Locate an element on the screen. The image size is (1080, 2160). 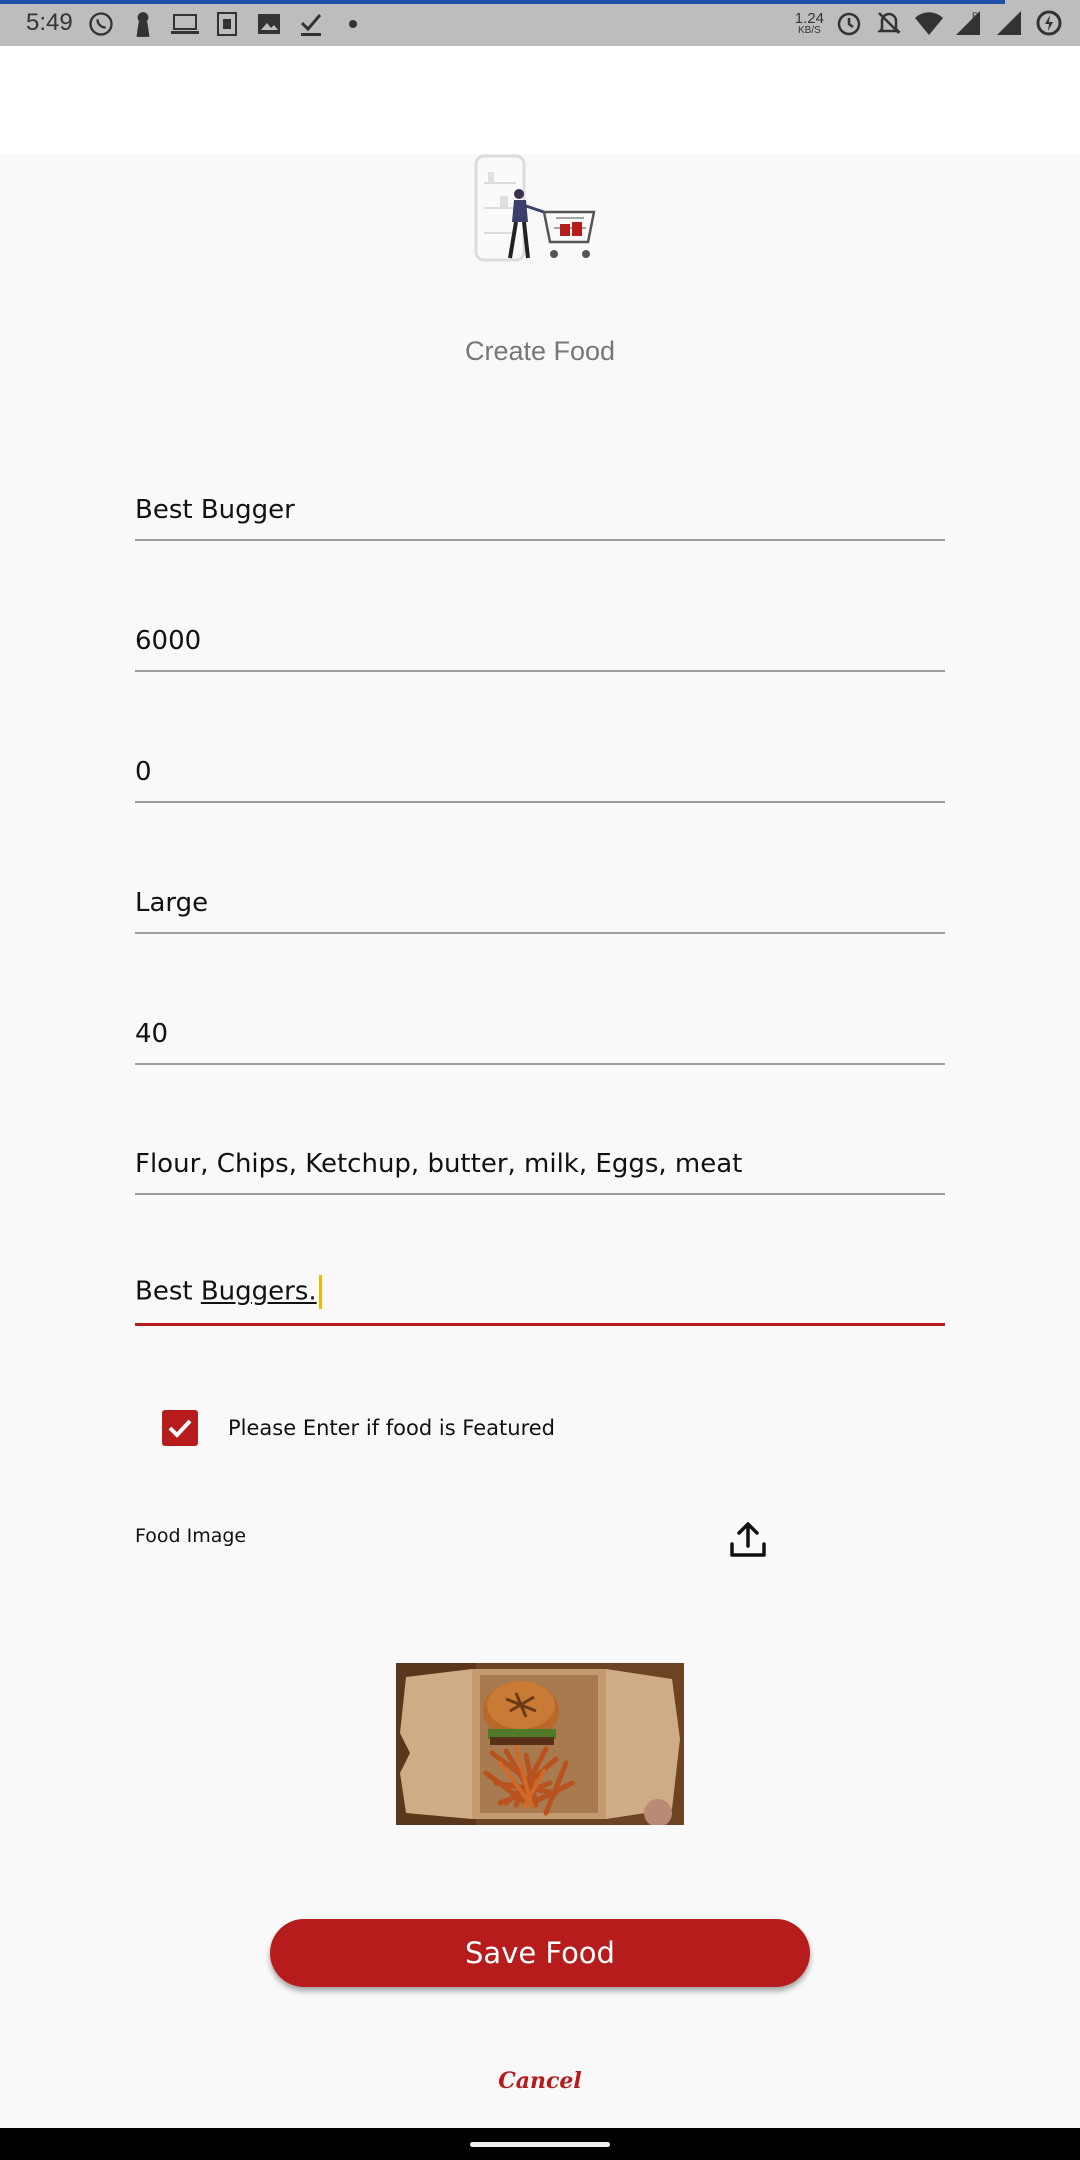
home-gesture-handle is located at coordinates (540, 2144).